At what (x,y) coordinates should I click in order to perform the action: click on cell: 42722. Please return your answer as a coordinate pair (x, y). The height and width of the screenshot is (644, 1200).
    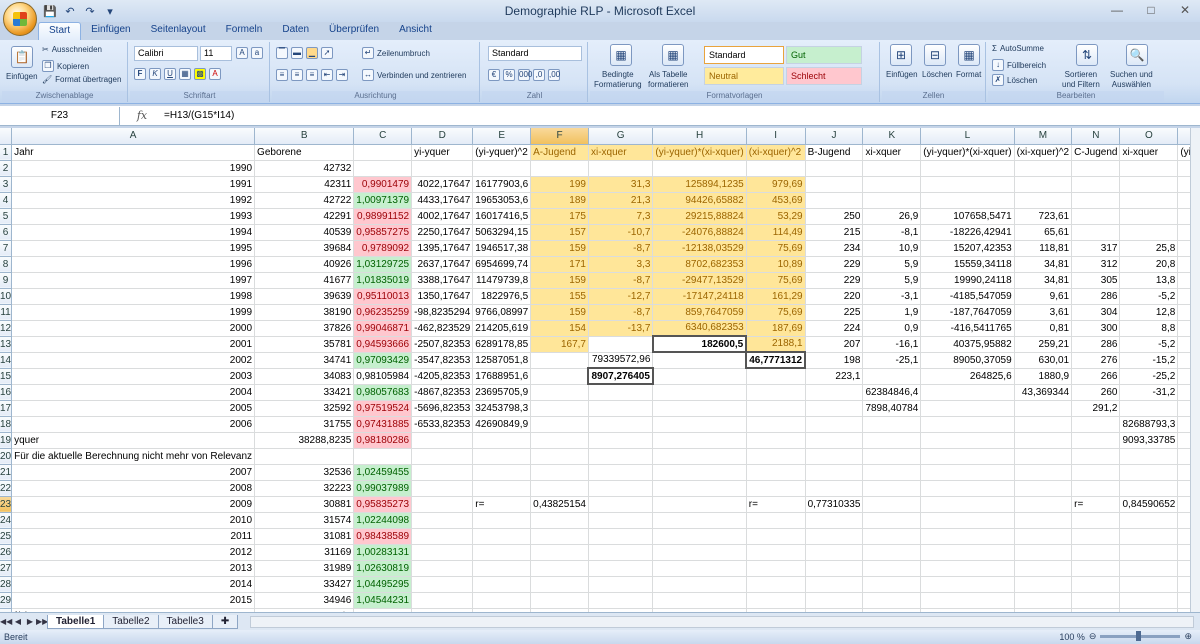
    Looking at the image, I should click on (304, 200).